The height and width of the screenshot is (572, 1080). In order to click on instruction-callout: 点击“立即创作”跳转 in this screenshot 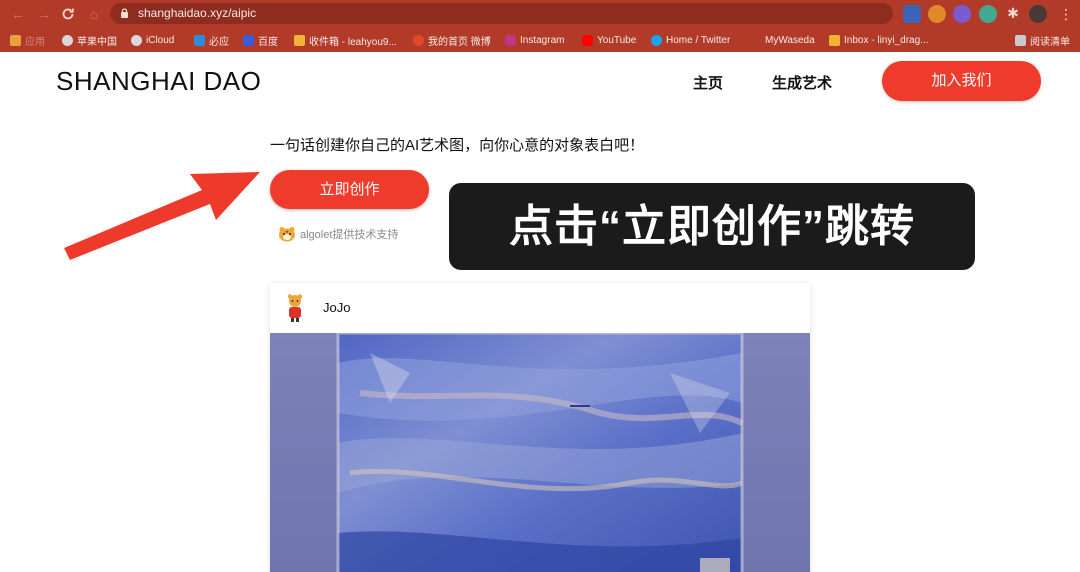, I will do `click(712, 226)`.